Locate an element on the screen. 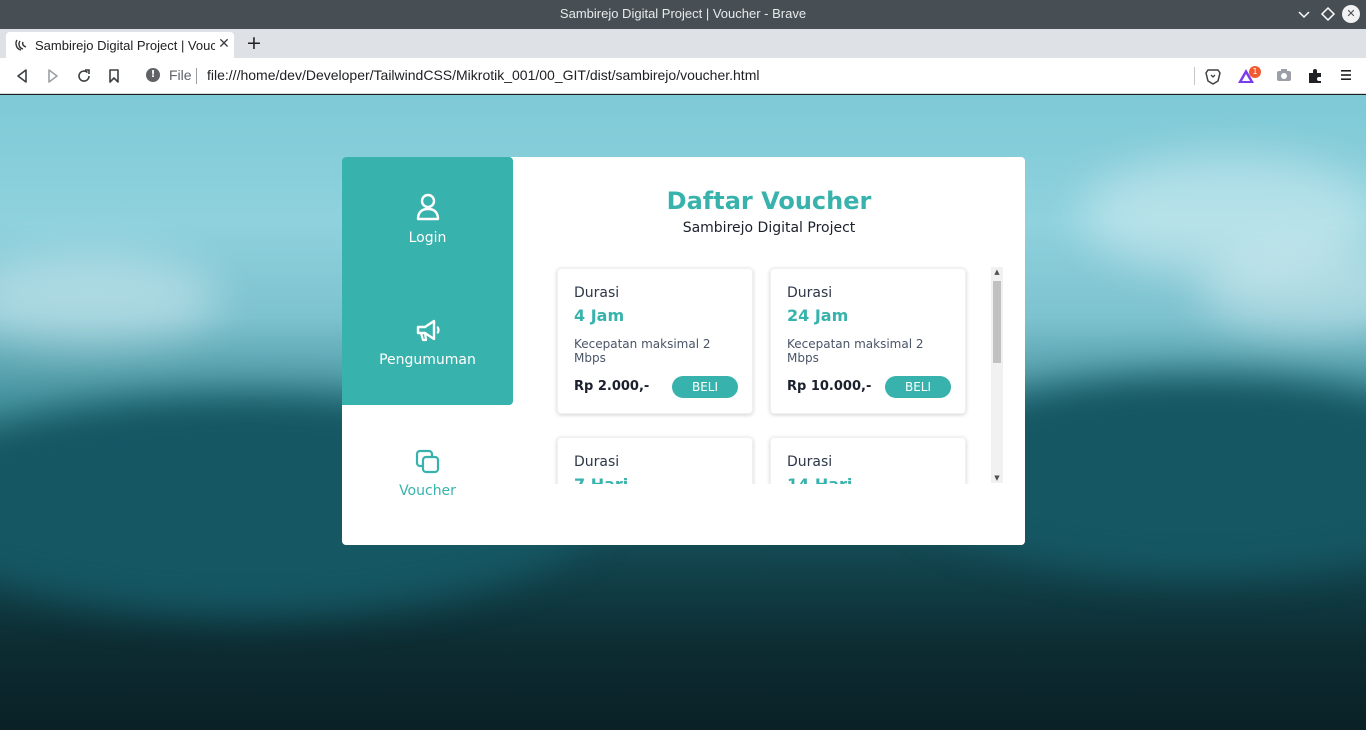  page-subtitle: Sambirejo Digital Project is located at coordinates (769, 228).